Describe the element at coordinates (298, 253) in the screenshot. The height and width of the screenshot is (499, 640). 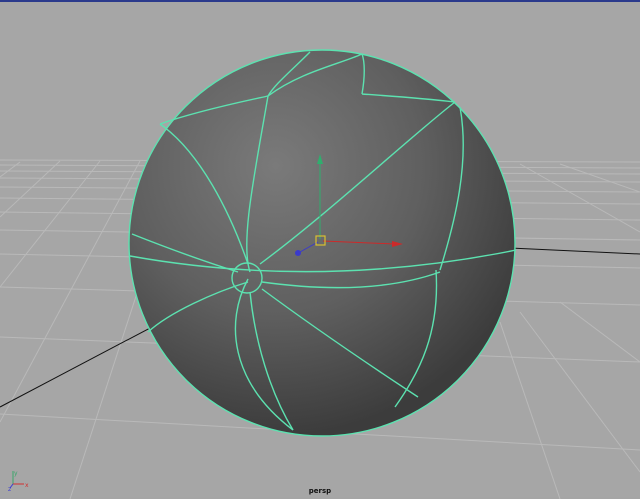
I see `manipulator-z-handle` at that location.